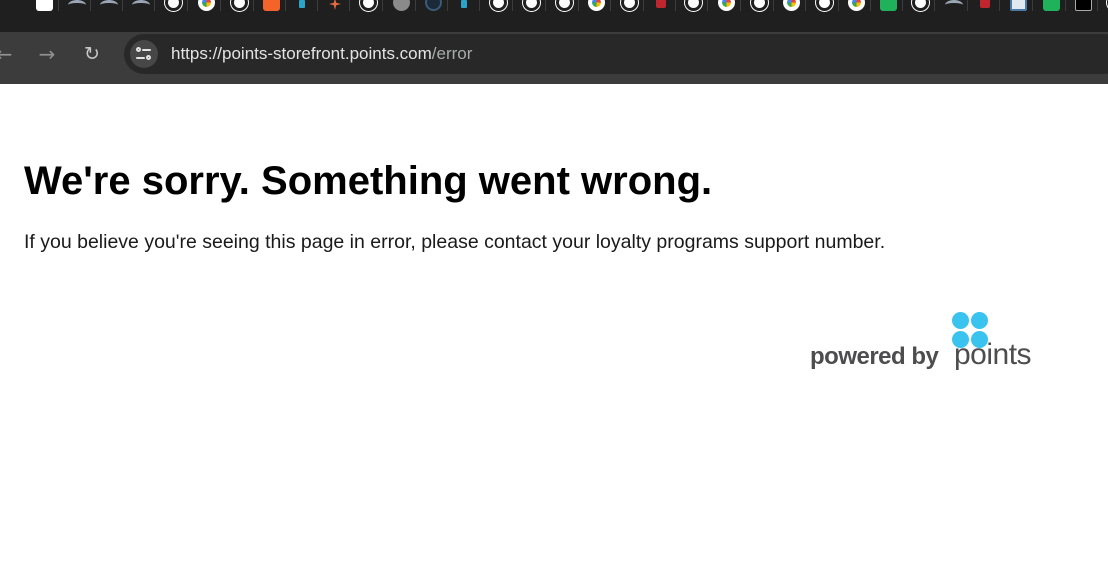 The width and height of the screenshot is (1108, 580). I want to click on reload-button: ↻, so click(92, 54).